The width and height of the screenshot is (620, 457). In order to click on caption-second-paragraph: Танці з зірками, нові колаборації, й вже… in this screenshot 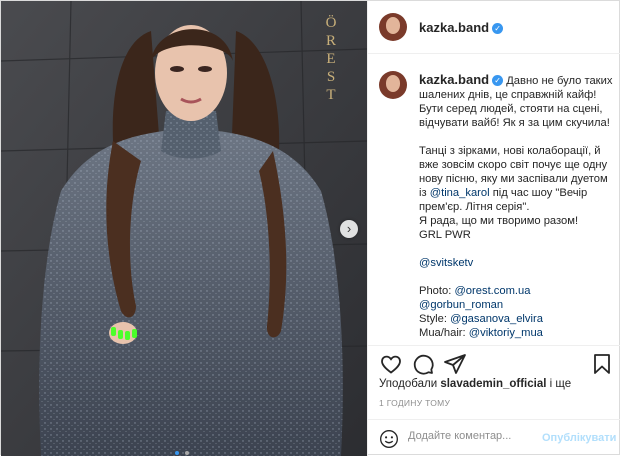, I will do `click(516, 179)`.